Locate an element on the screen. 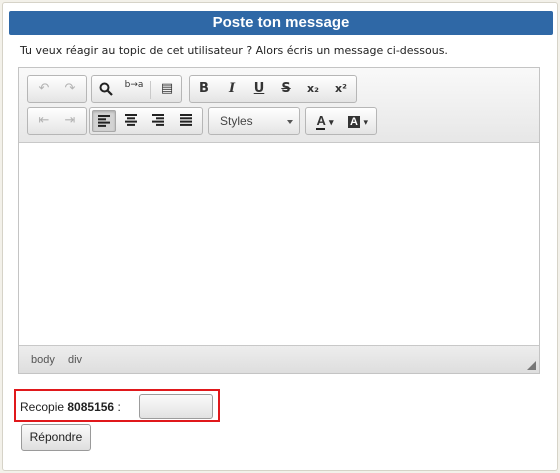  search-icon is located at coordinates (106, 89).